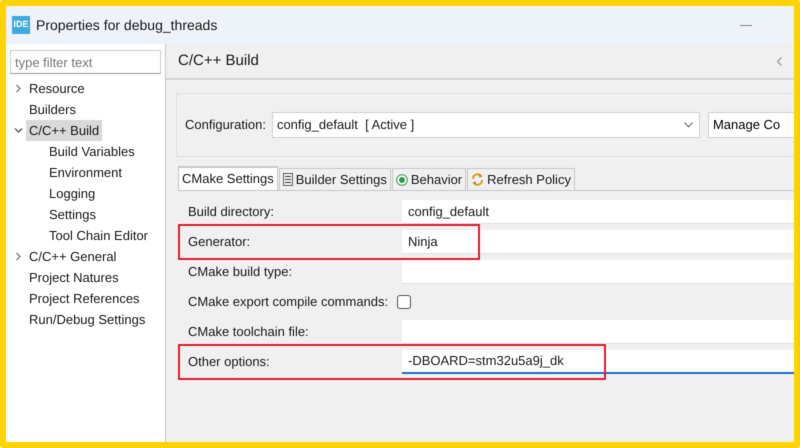  What do you see at coordinates (225, 125) in the screenshot?
I see `configuration-label: Configuration:` at bounding box center [225, 125].